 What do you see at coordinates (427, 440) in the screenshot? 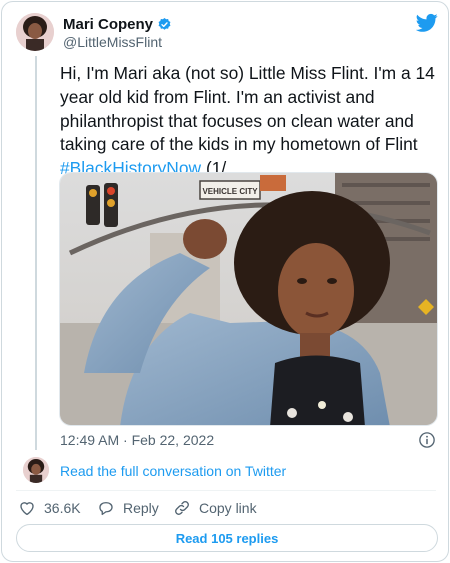
I see `info-icon` at bounding box center [427, 440].